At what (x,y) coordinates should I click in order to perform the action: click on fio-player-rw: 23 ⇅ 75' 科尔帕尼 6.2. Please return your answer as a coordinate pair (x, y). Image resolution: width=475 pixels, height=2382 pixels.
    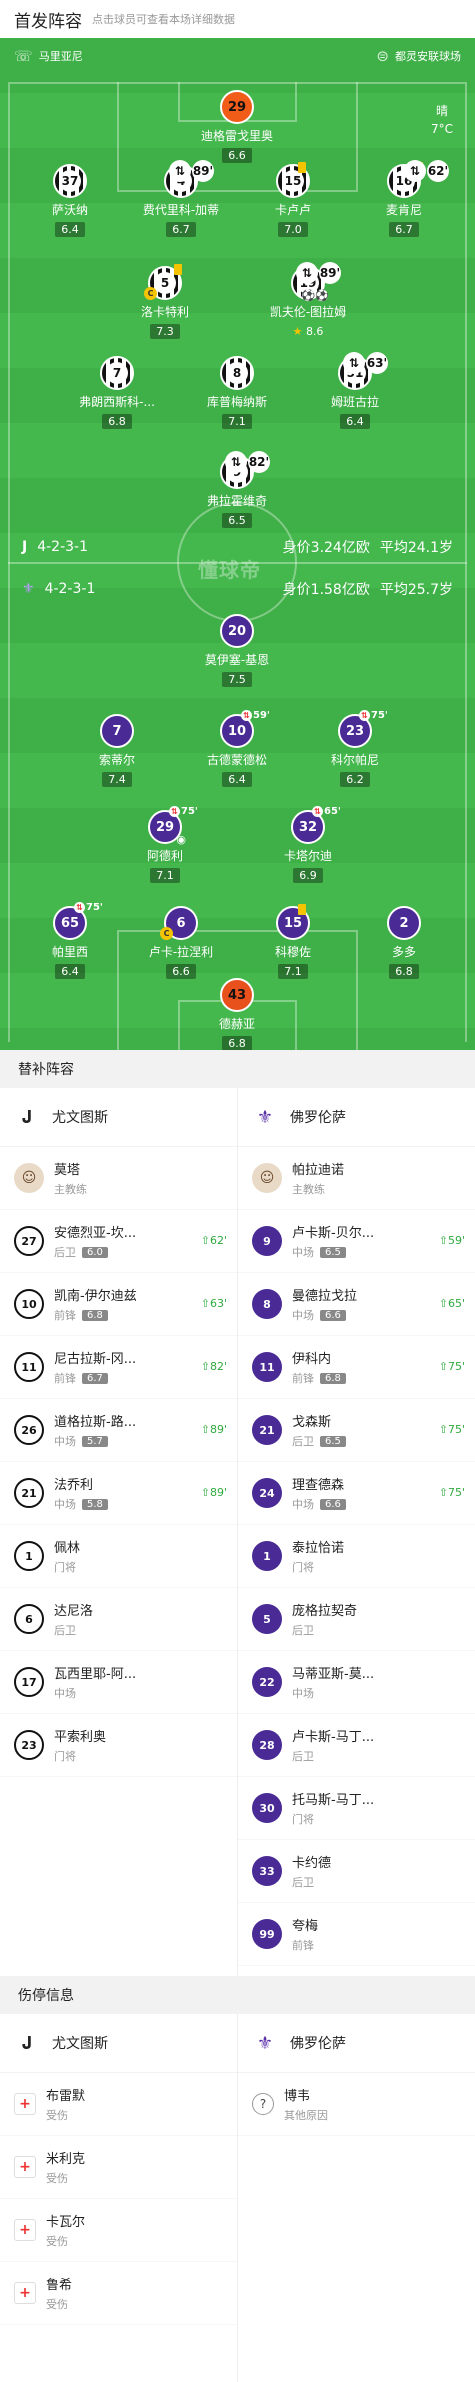
    Looking at the image, I should click on (355, 748).